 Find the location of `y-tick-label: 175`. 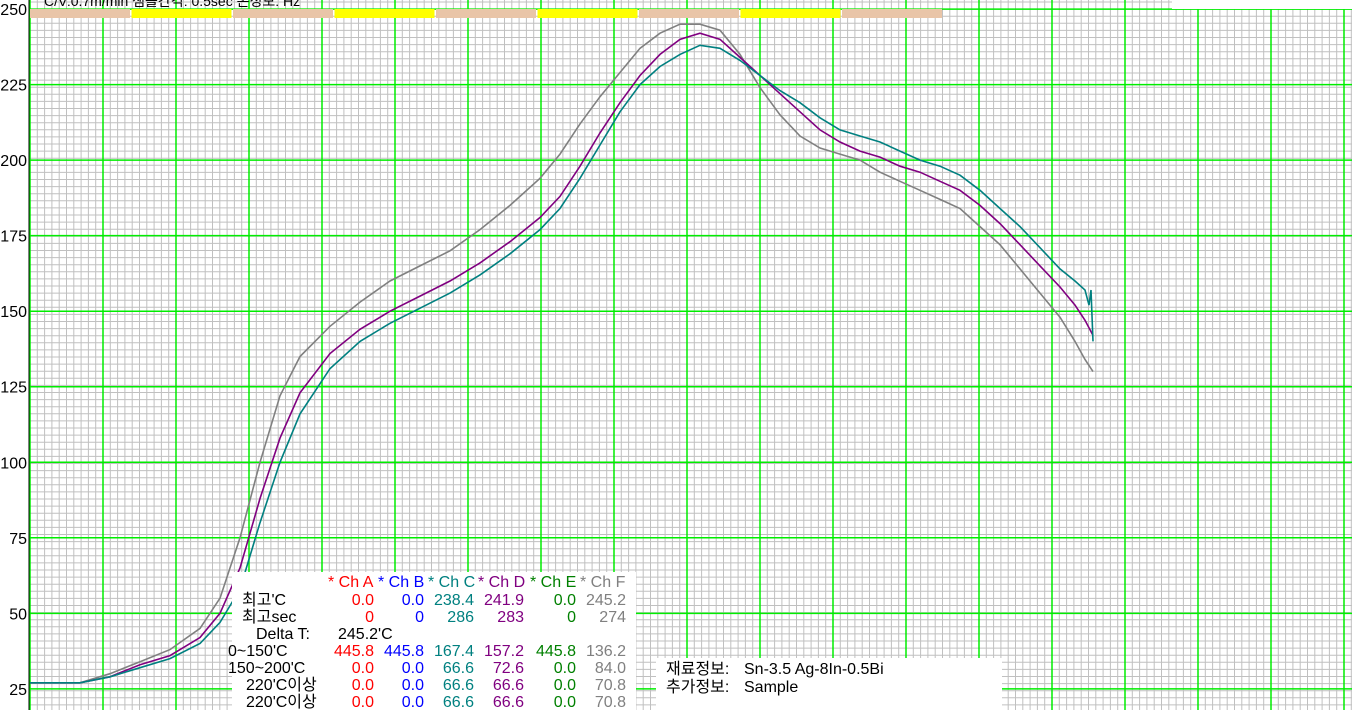

y-tick-label: 175 is located at coordinates (13, 237).